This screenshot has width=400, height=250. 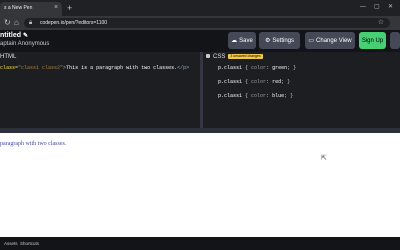 What do you see at coordinates (234, 41) in the screenshot?
I see `cloud-icon: ☁` at bounding box center [234, 41].